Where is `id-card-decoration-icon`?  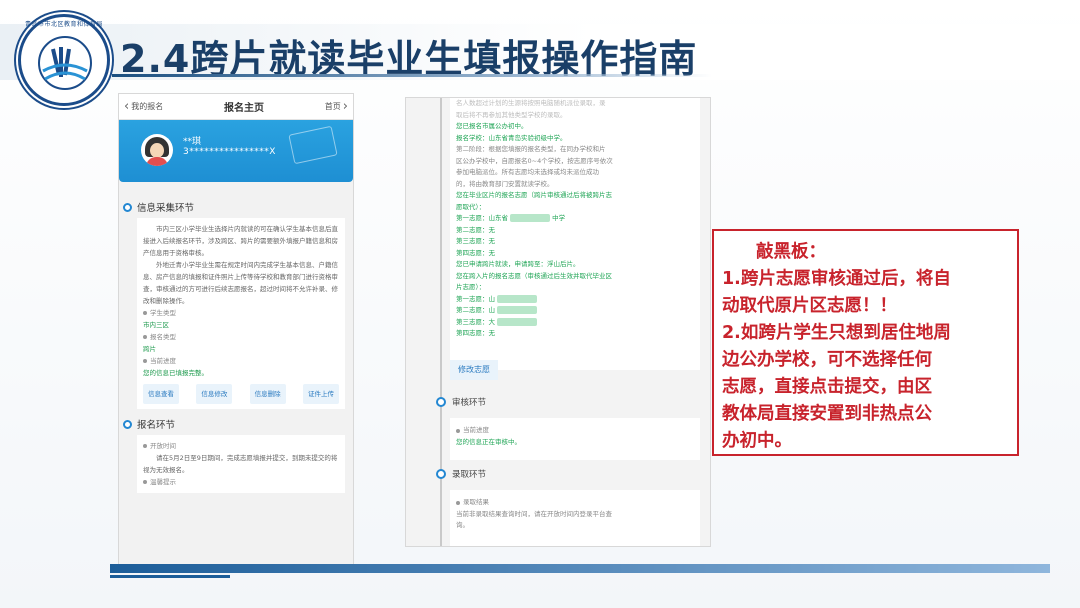 id-card-decoration-icon is located at coordinates (313, 145).